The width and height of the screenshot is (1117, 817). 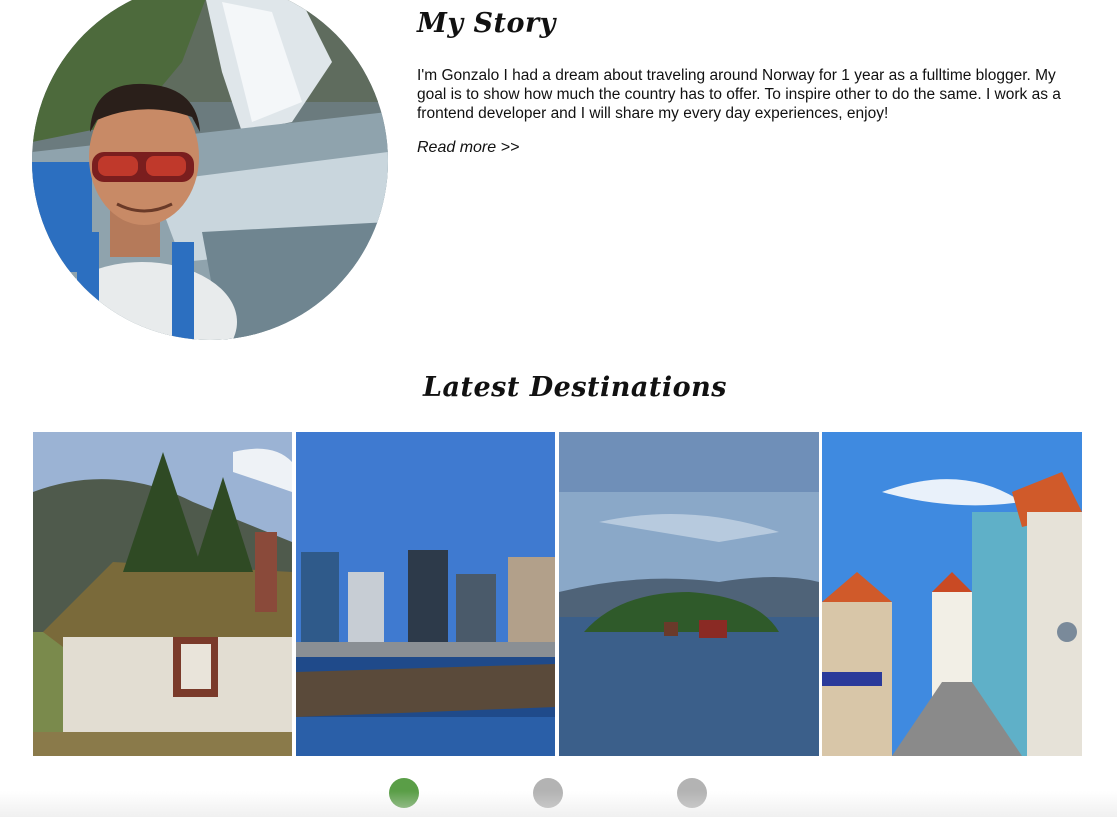 I want to click on photo-turf-roof-cabin, so click(x=162, y=594).